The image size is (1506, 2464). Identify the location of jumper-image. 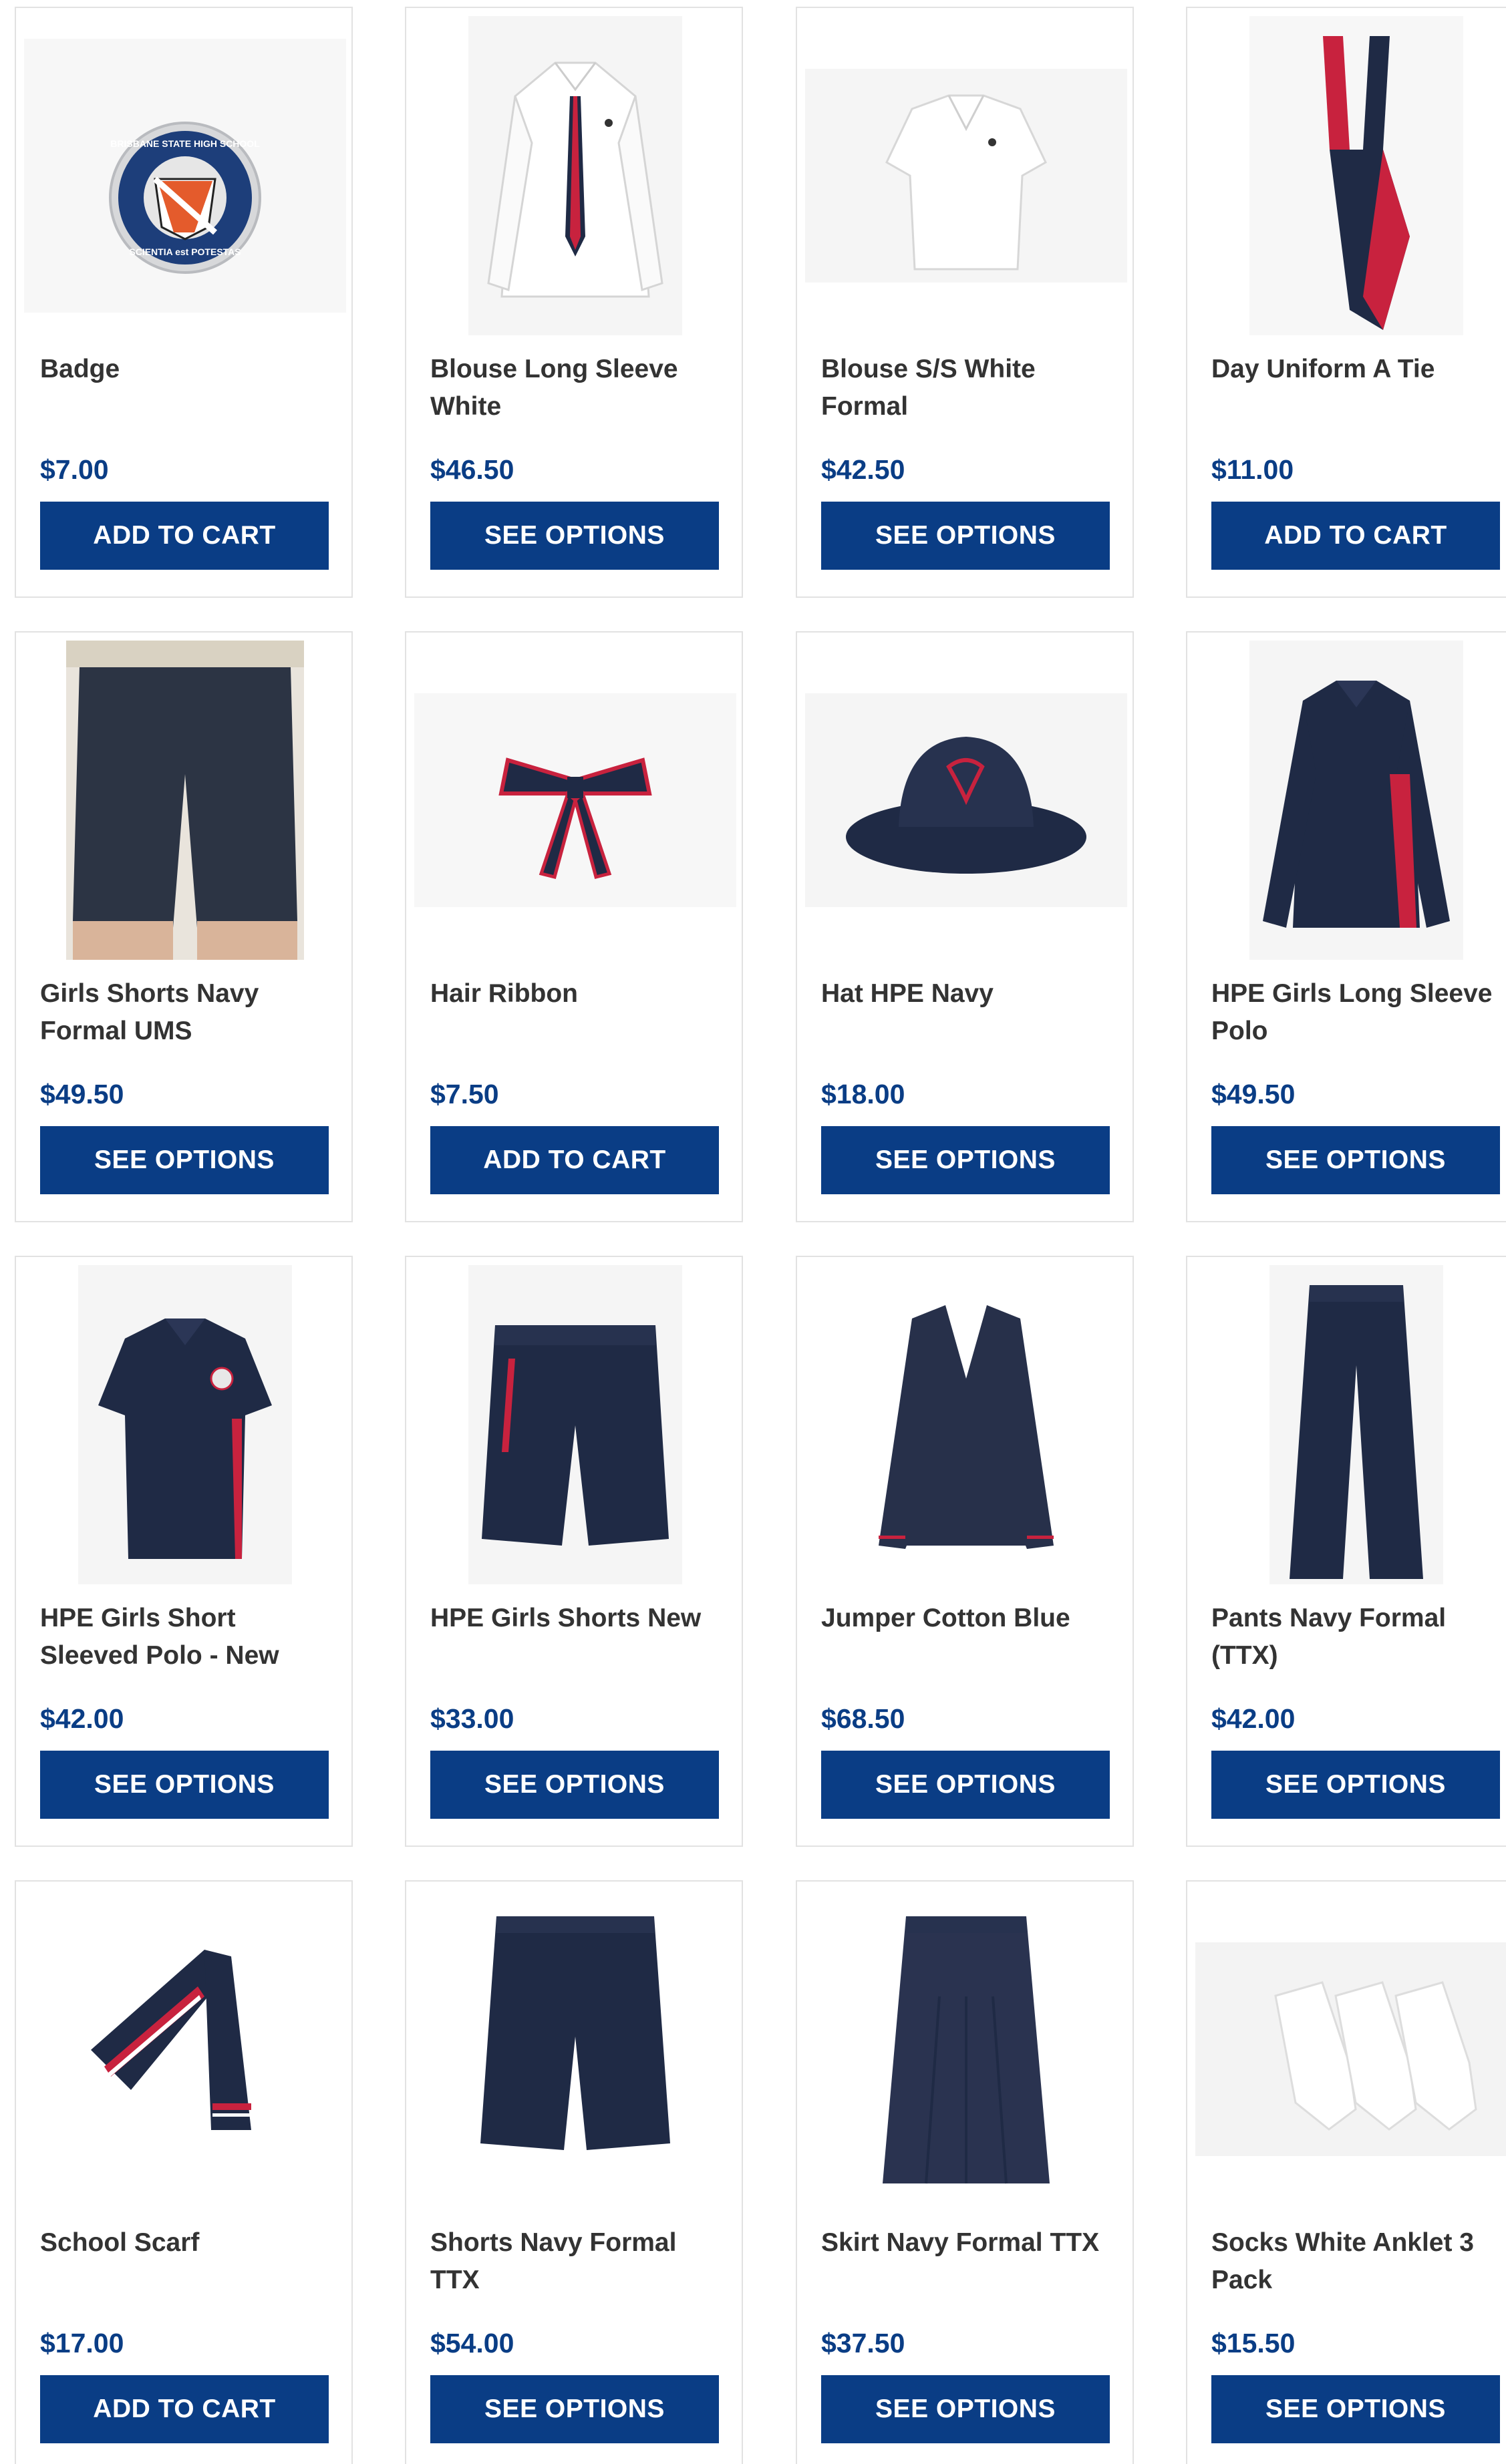
(966, 1424).